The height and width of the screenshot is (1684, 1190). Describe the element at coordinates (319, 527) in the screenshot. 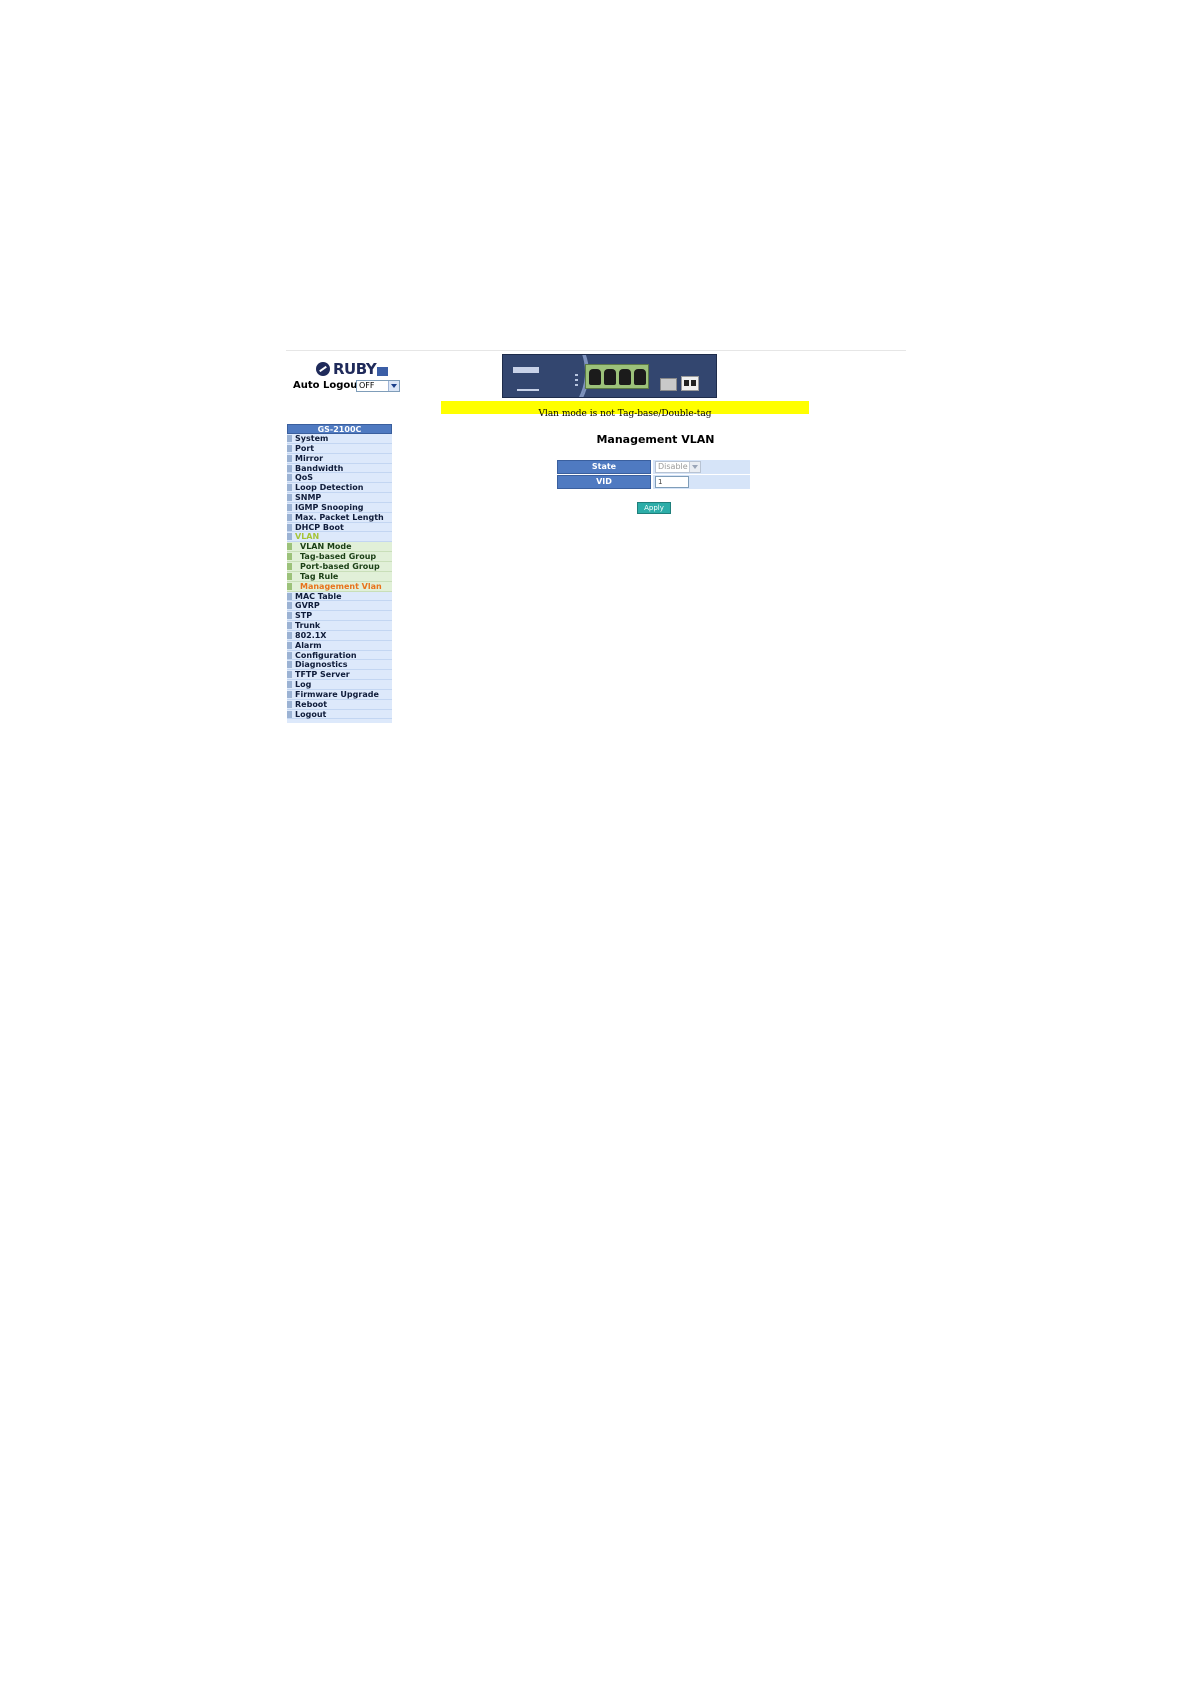

I see `sidebar-item-label: DHCP Boot` at that location.